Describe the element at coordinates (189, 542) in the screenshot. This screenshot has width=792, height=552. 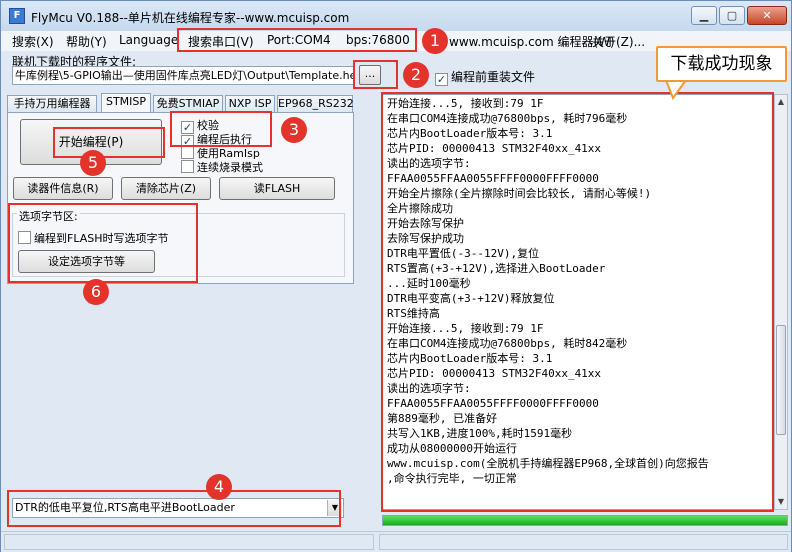
I see `status-segment-left` at that location.